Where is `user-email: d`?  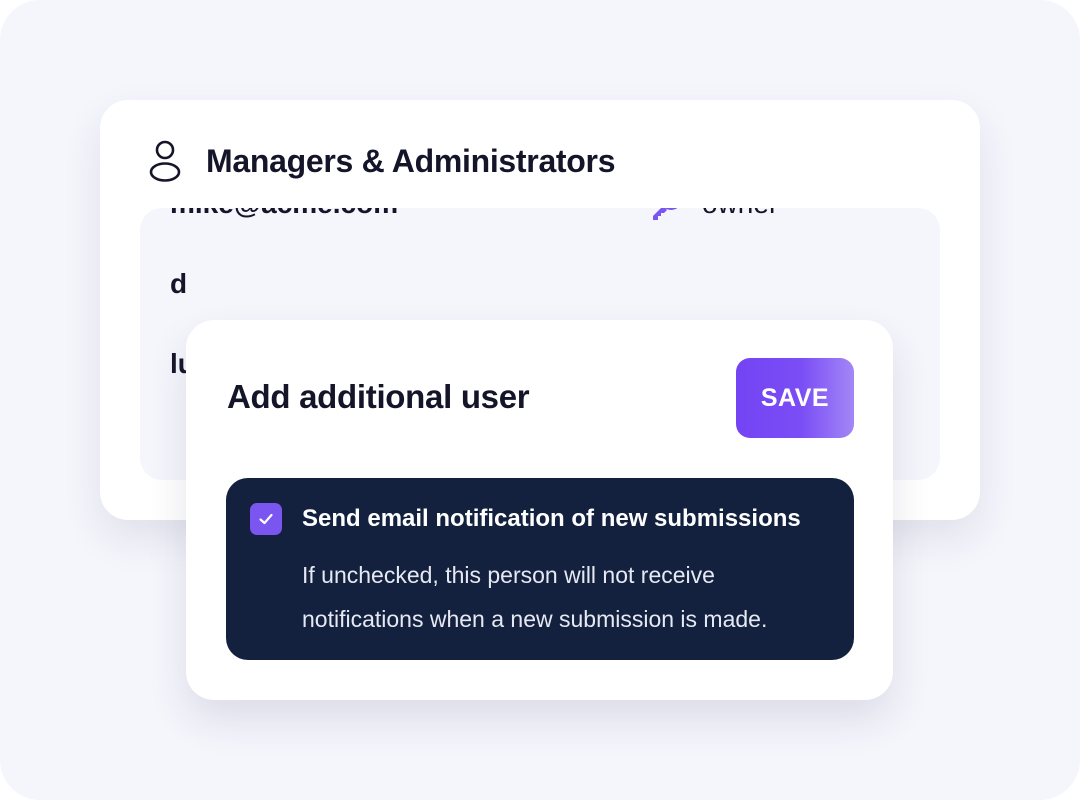
user-email: d is located at coordinates (179, 283).